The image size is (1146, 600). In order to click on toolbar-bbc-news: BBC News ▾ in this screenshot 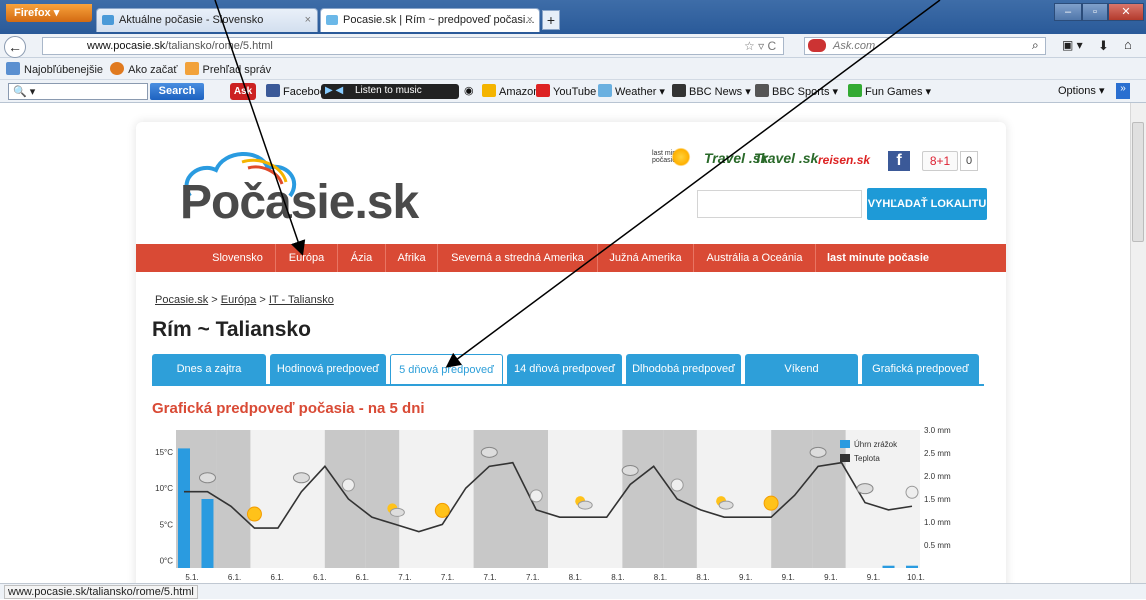, I will do `click(711, 91)`.